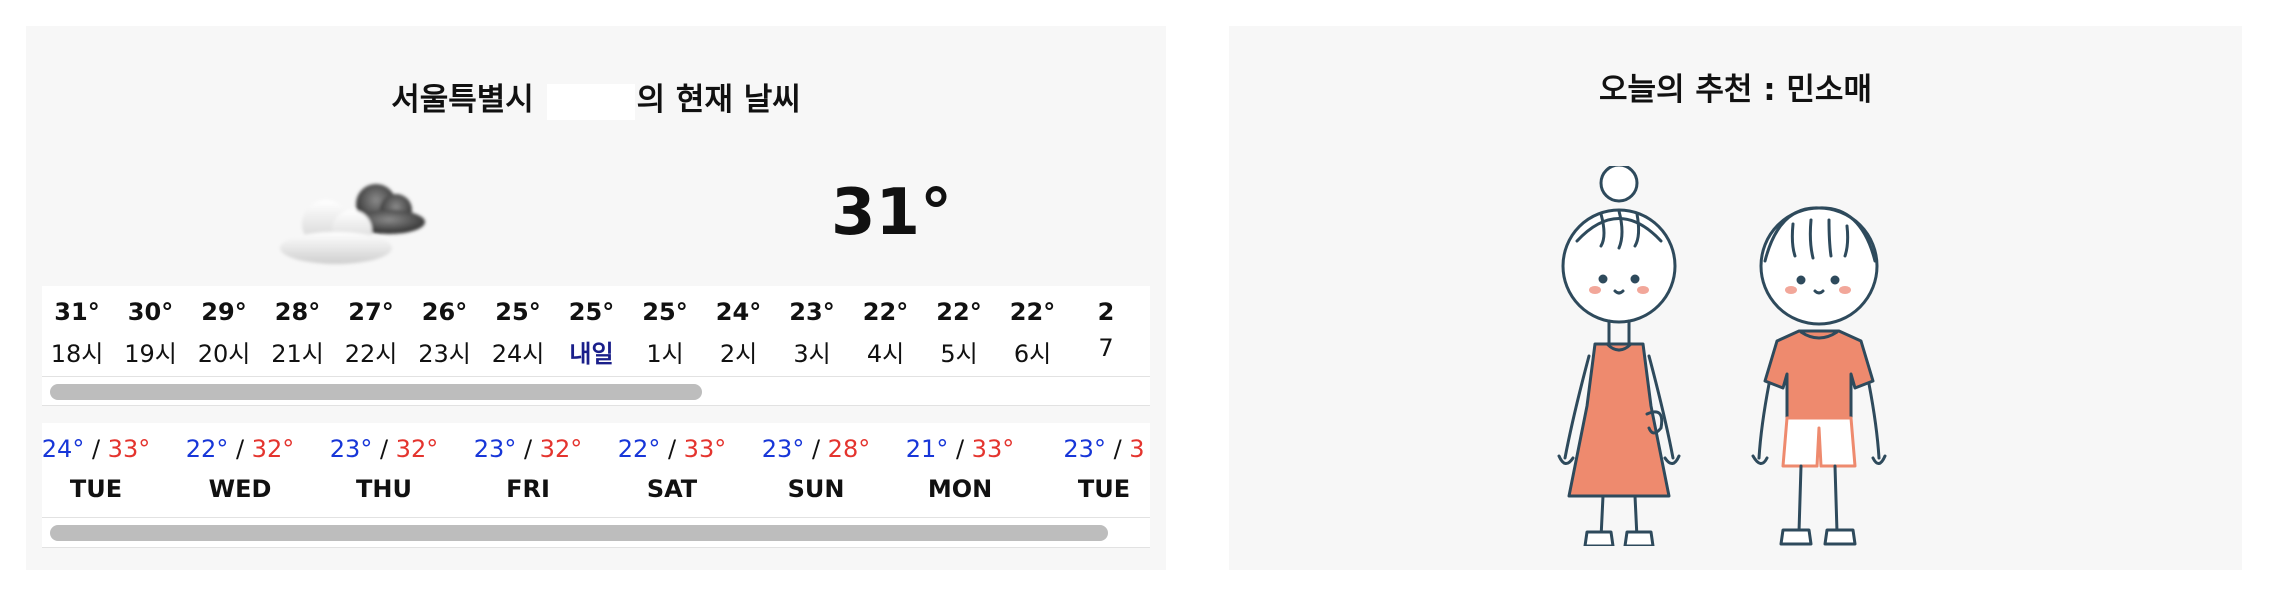 The width and height of the screenshot is (2272, 596). What do you see at coordinates (579, 533) in the screenshot?
I see `daily-scrollbar` at bounding box center [579, 533].